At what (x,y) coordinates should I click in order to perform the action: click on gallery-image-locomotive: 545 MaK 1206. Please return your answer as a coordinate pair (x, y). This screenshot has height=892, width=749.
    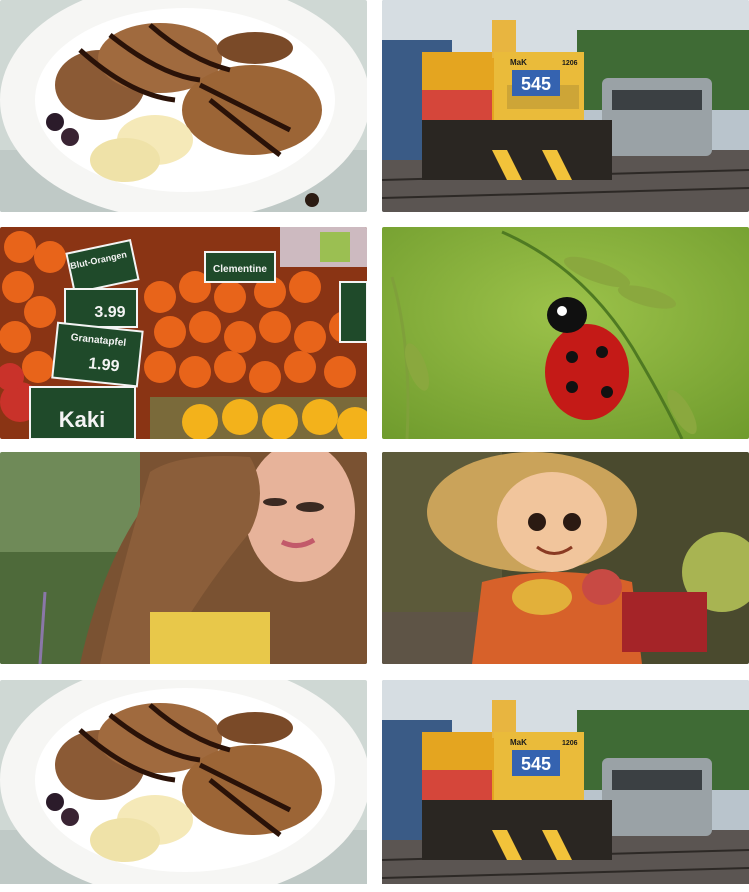
    Looking at the image, I should click on (565, 106).